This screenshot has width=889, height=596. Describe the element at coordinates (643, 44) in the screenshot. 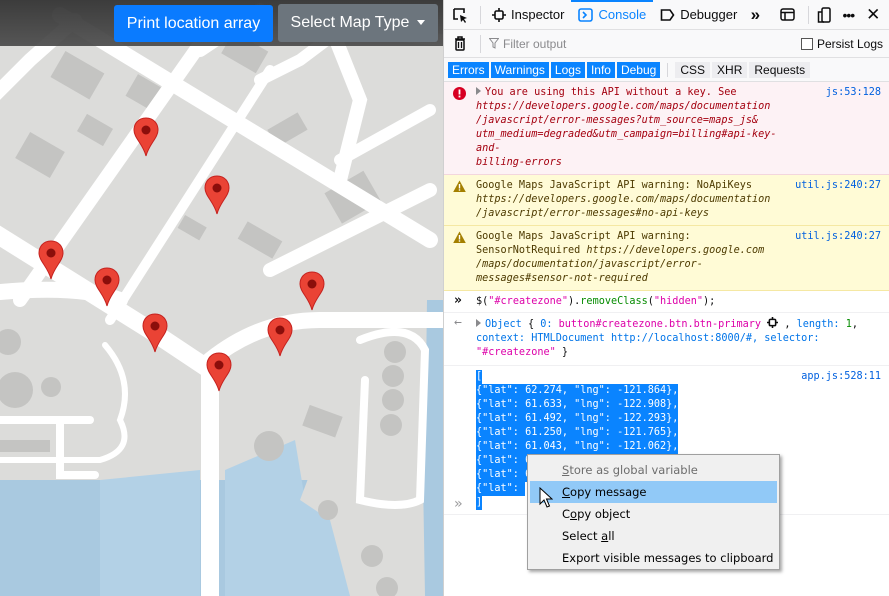

I see `filter-output-input: Filter output` at that location.